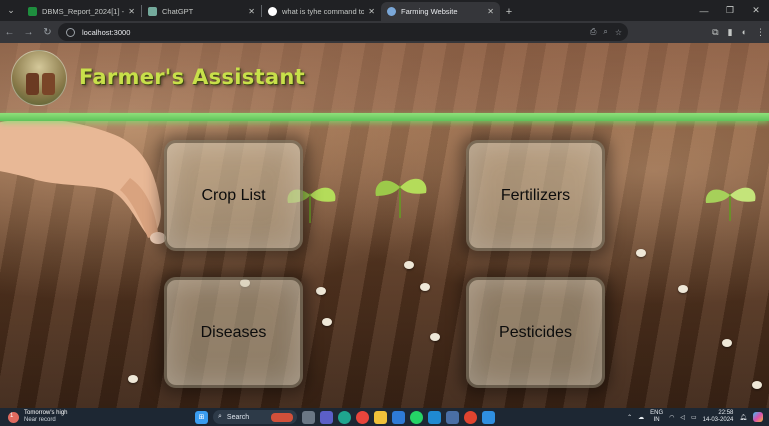  What do you see at coordinates (9, 32) in the screenshot?
I see `back-icon: ←` at bounding box center [9, 32].